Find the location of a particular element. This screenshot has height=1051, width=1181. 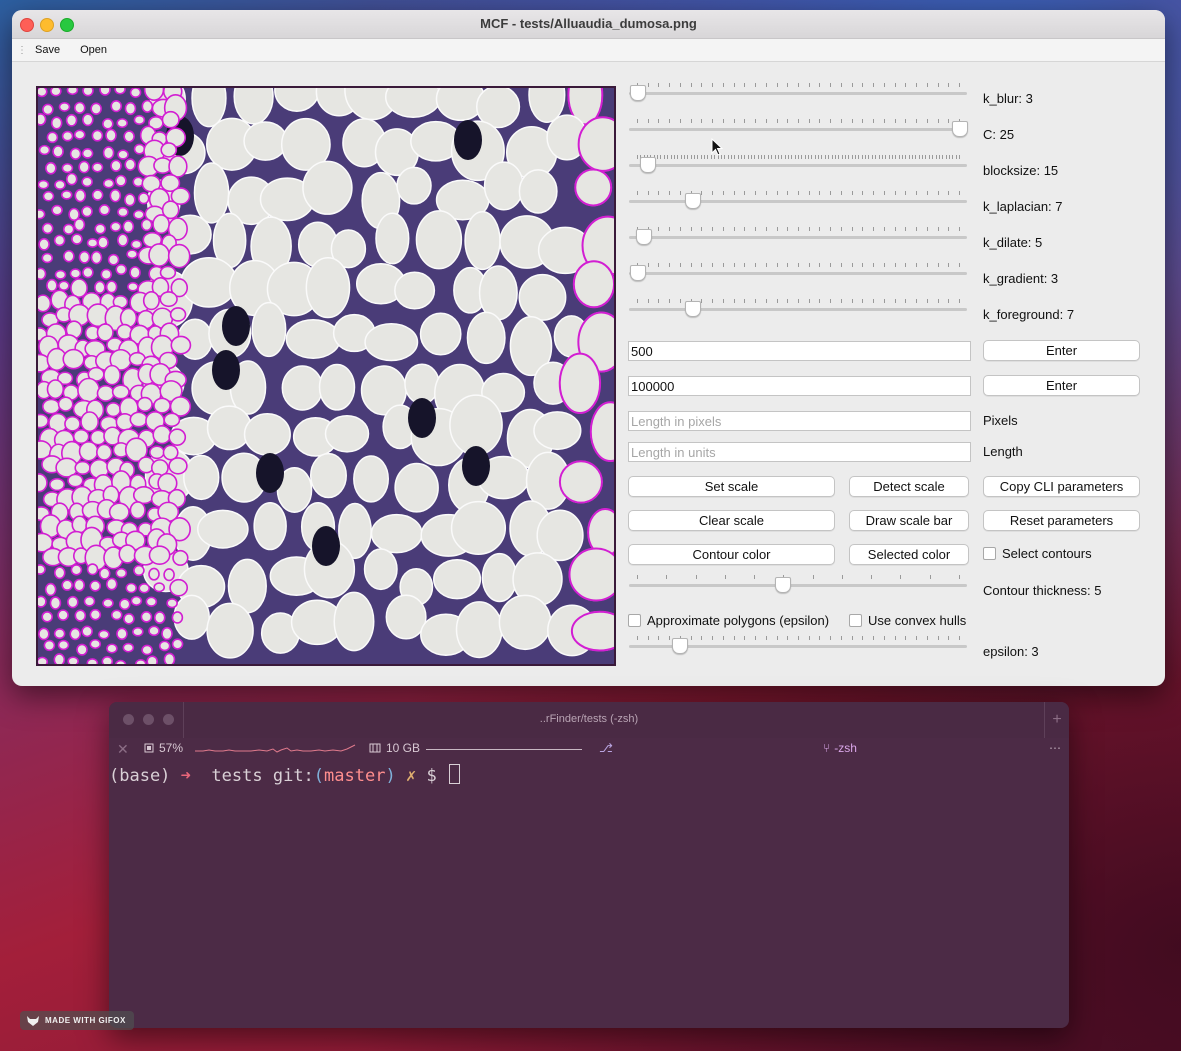

detect-scale-button: Detect scale is located at coordinates (909, 486).